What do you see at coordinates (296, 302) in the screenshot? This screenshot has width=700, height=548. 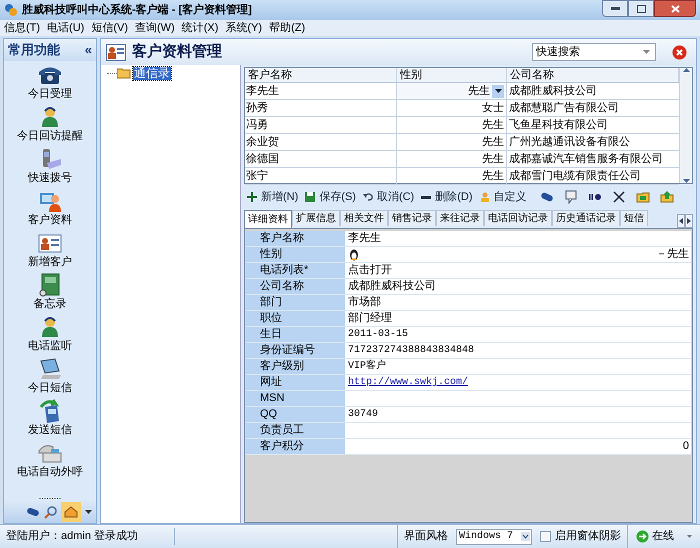 I see `field-label: 部门` at bounding box center [296, 302].